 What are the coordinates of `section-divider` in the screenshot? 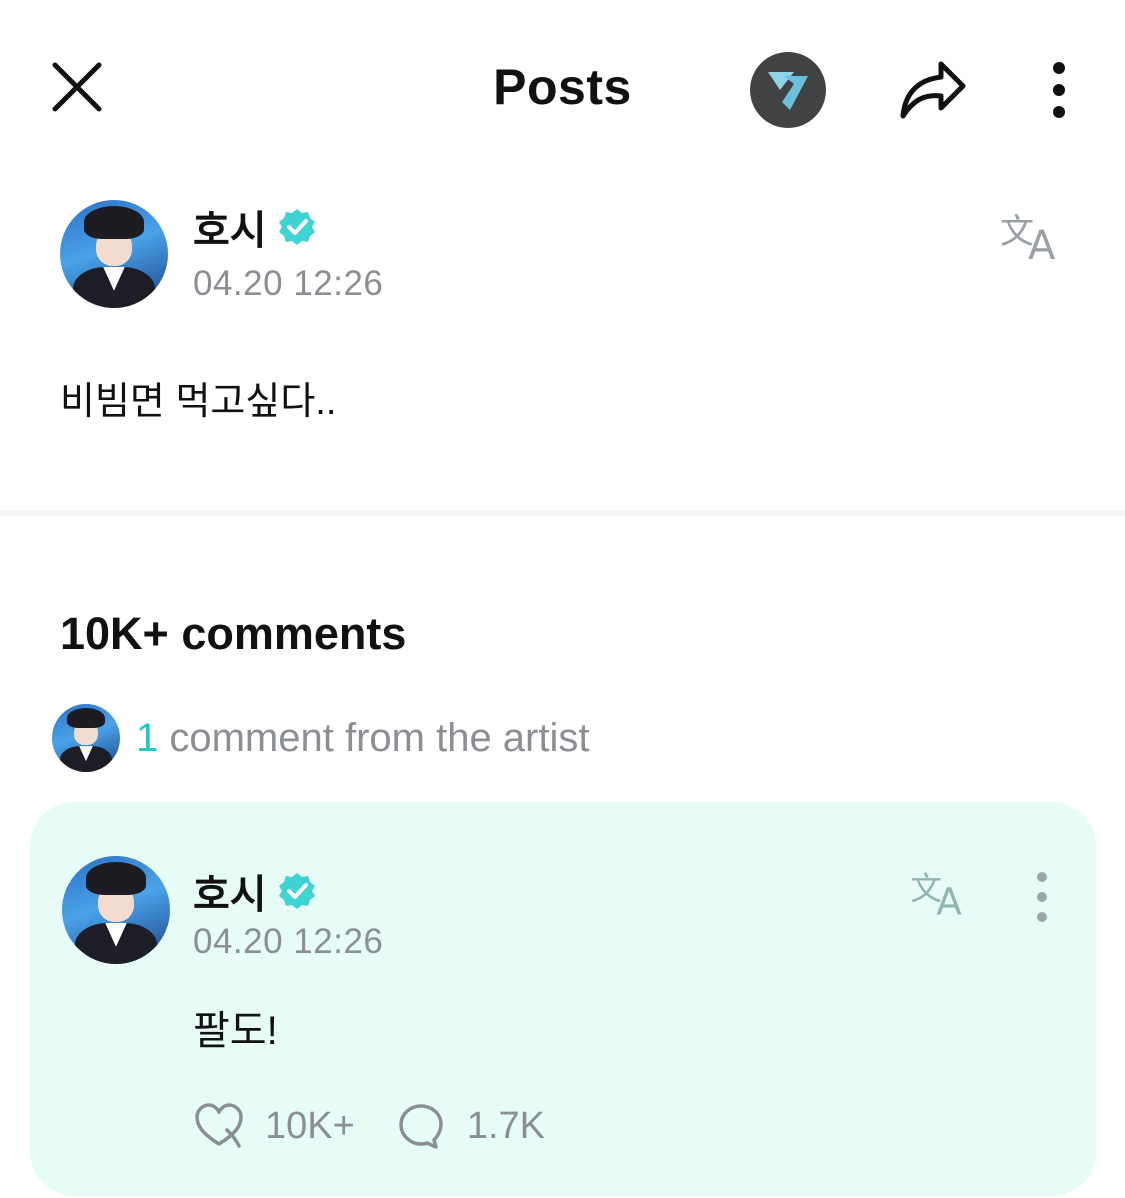 It's located at (562, 513).